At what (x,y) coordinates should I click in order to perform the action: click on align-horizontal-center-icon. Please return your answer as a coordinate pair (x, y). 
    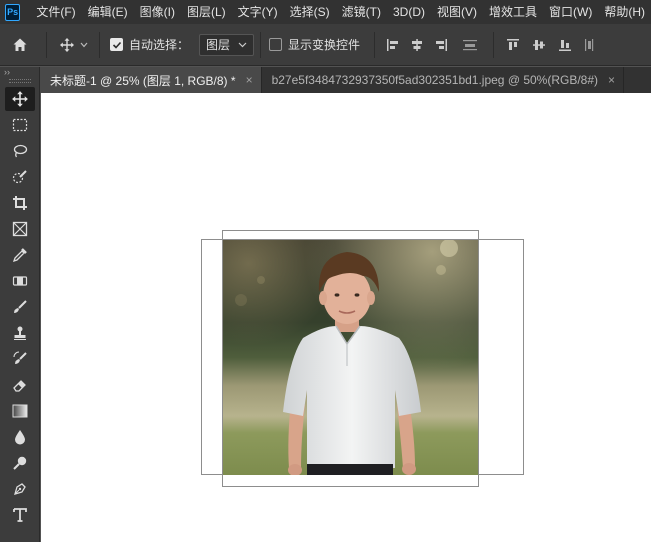
    Looking at the image, I should click on (417, 44).